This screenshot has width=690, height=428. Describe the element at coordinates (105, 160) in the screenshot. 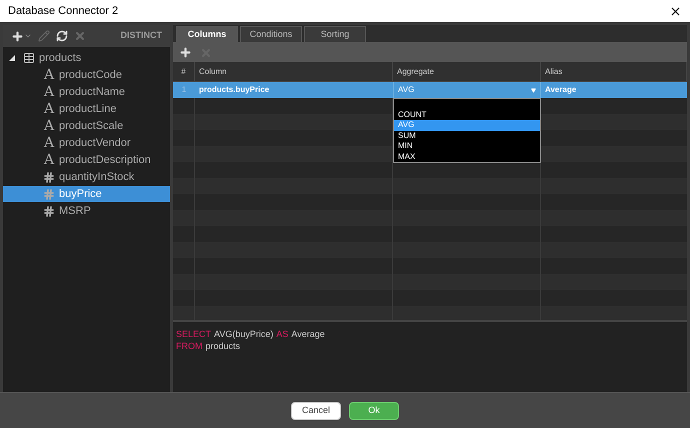

I see `tree-label: productDescription` at that location.